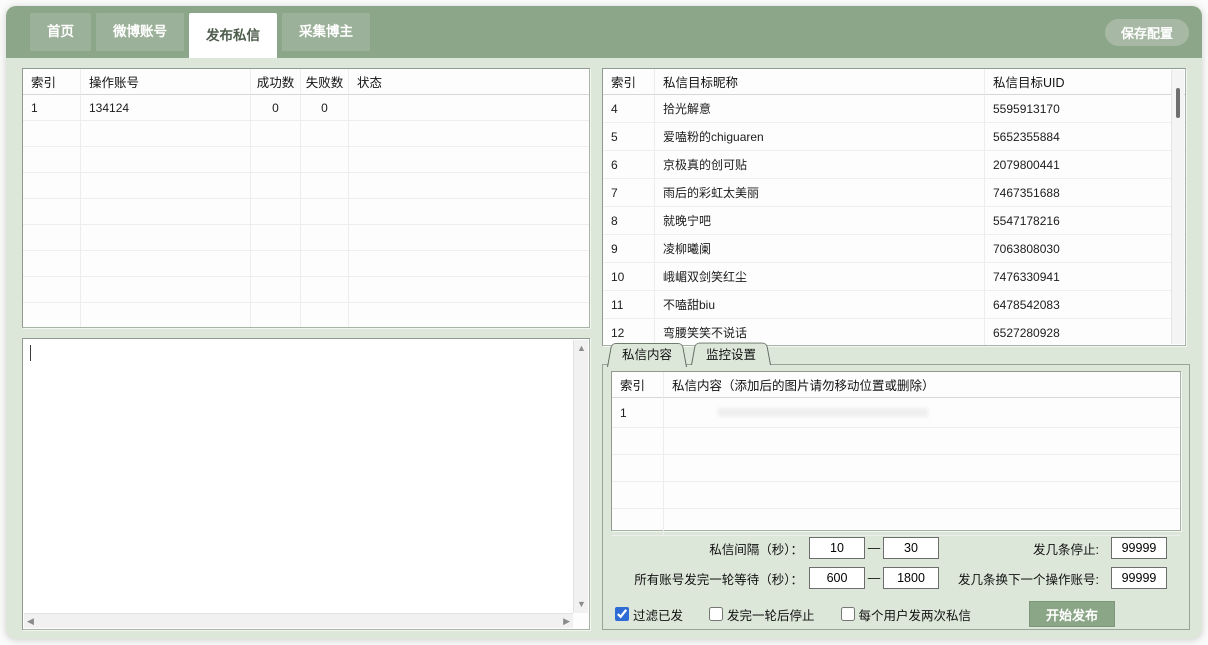  What do you see at coordinates (649, 614) in the screenshot?
I see `filter-sent-checkbox: 过滤已发` at bounding box center [649, 614].